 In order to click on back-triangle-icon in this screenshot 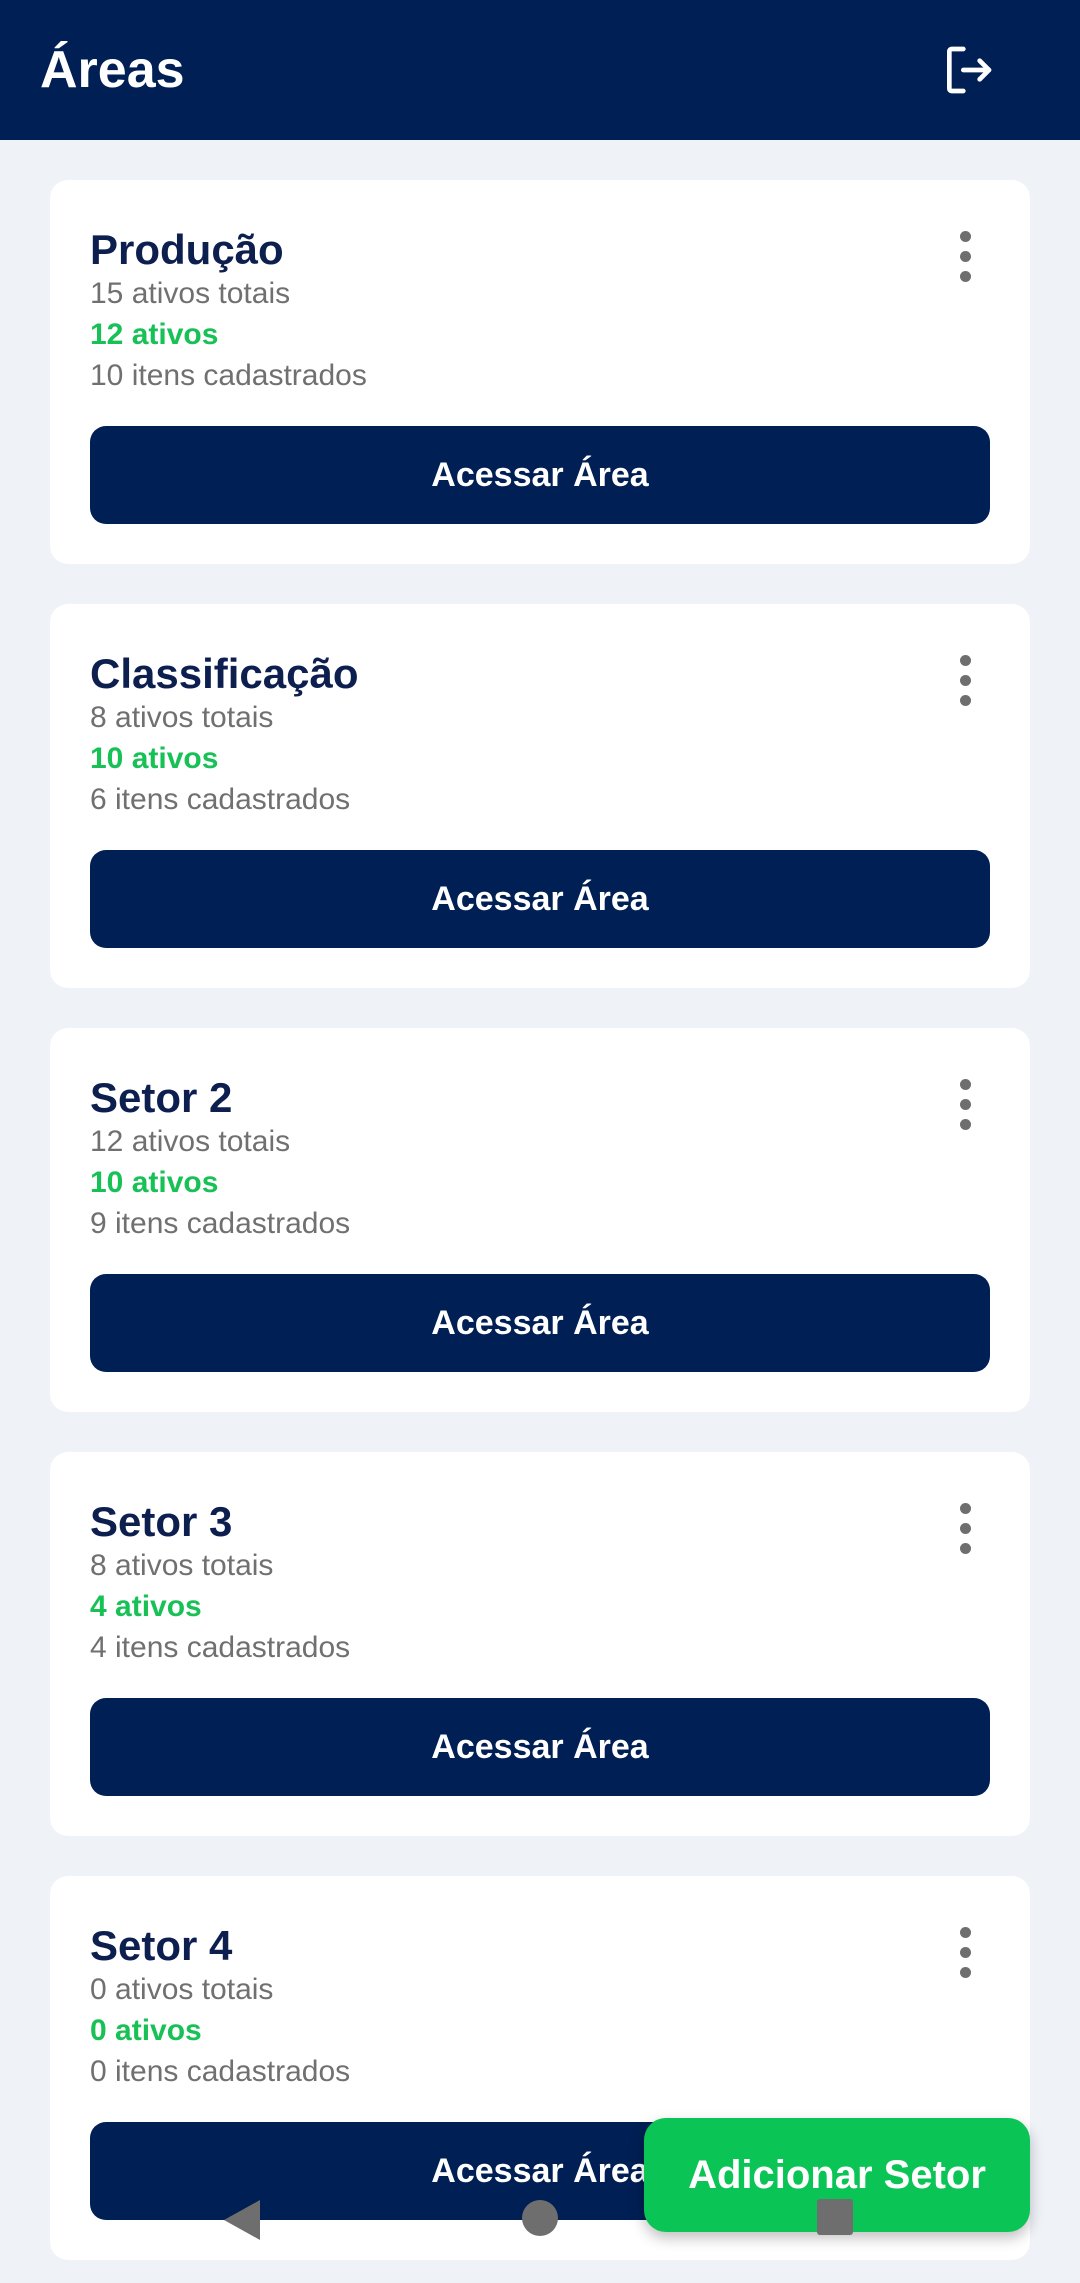, I will do `click(242, 2220)`.